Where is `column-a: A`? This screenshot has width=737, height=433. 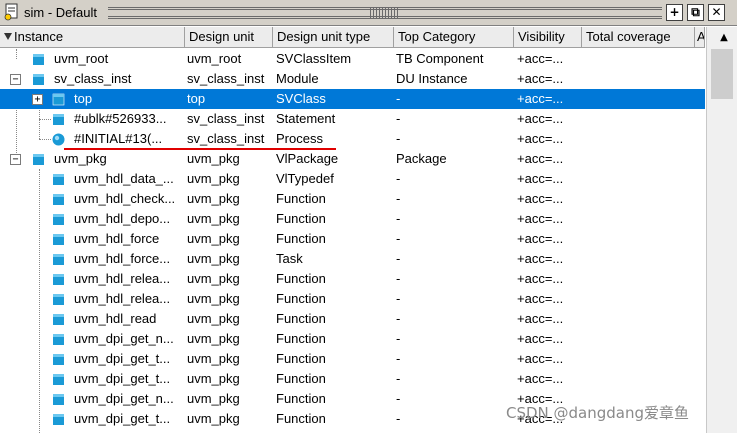 column-a: A is located at coordinates (700, 37).